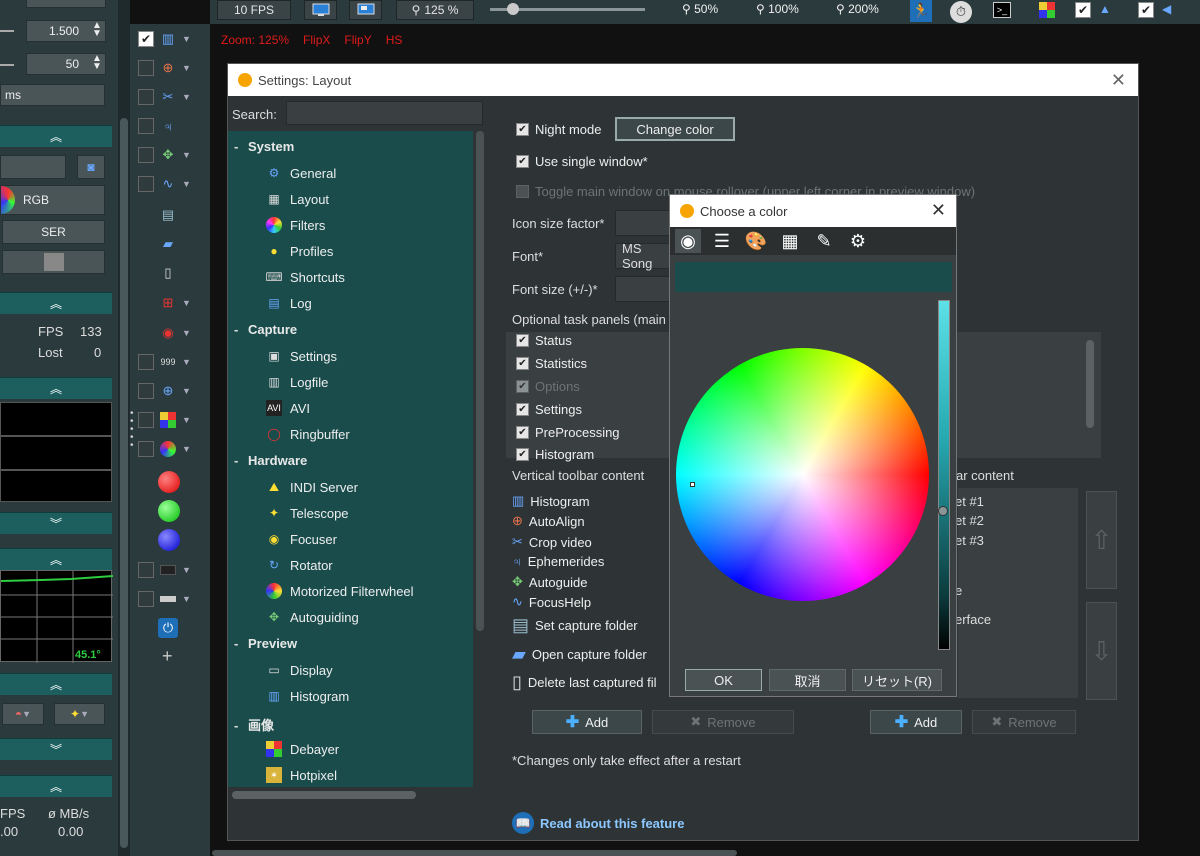  Describe the element at coordinates (173, 420) in the screenshot. I see `toolbar-grid-row: ▼` at that location.